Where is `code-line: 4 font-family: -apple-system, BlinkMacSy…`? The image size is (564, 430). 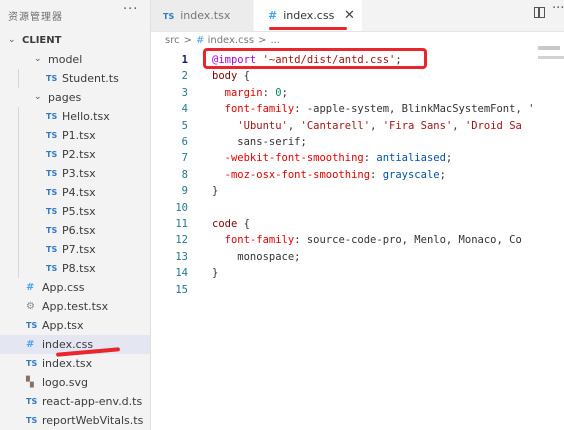
code-line: 4 font-family: -apple-system, BlinkMacSy… is located at coordinates (357, 109).